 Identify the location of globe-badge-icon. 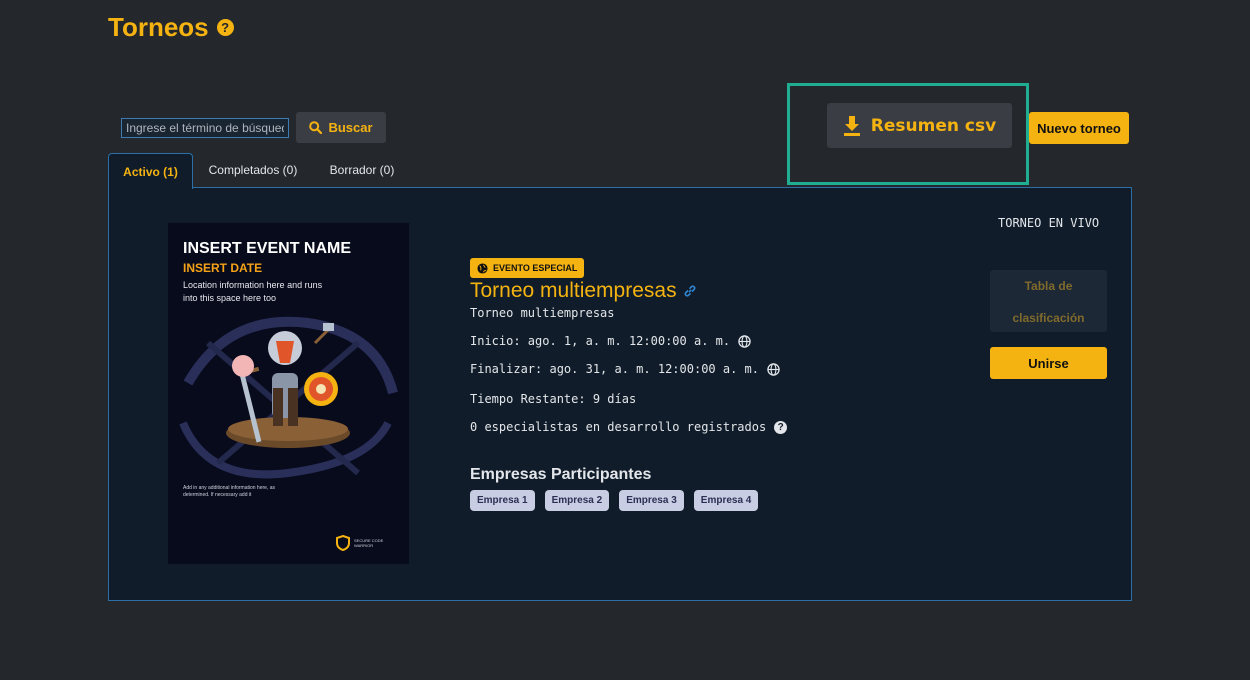
(482, 268).